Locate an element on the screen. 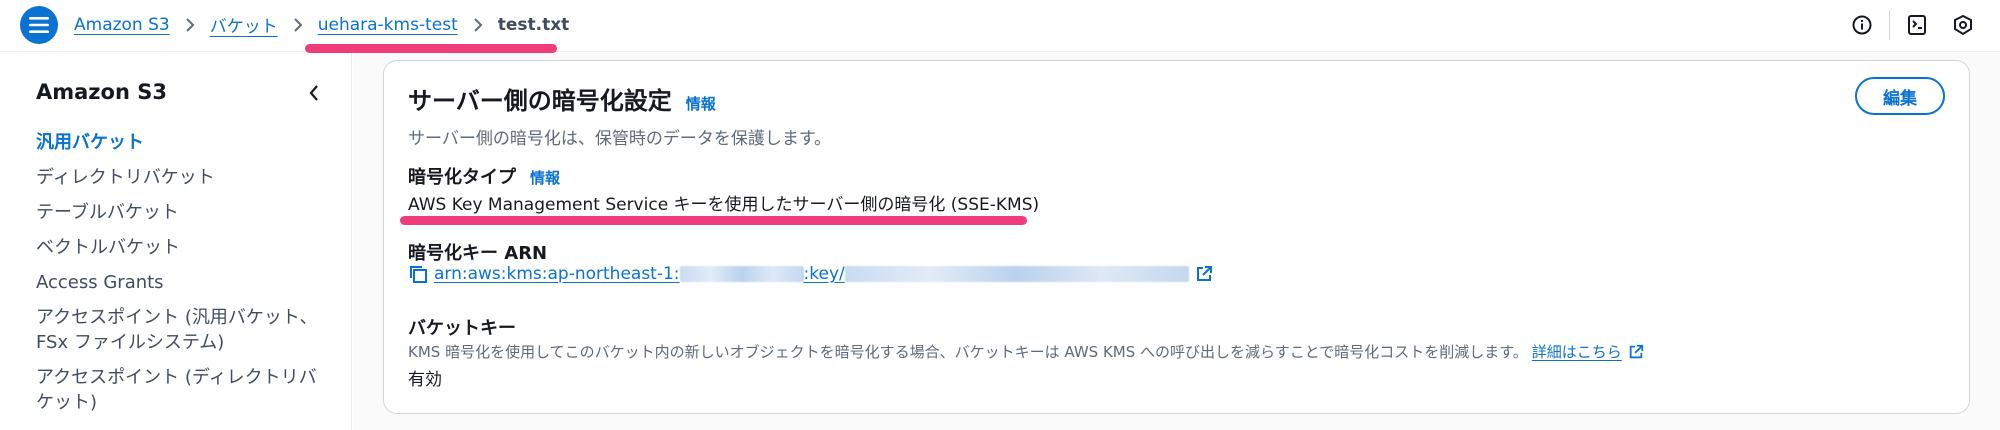 Image resolution: width=2000 pixels, height=430 pixels. info-icon is located at coordinates (1862, 25).